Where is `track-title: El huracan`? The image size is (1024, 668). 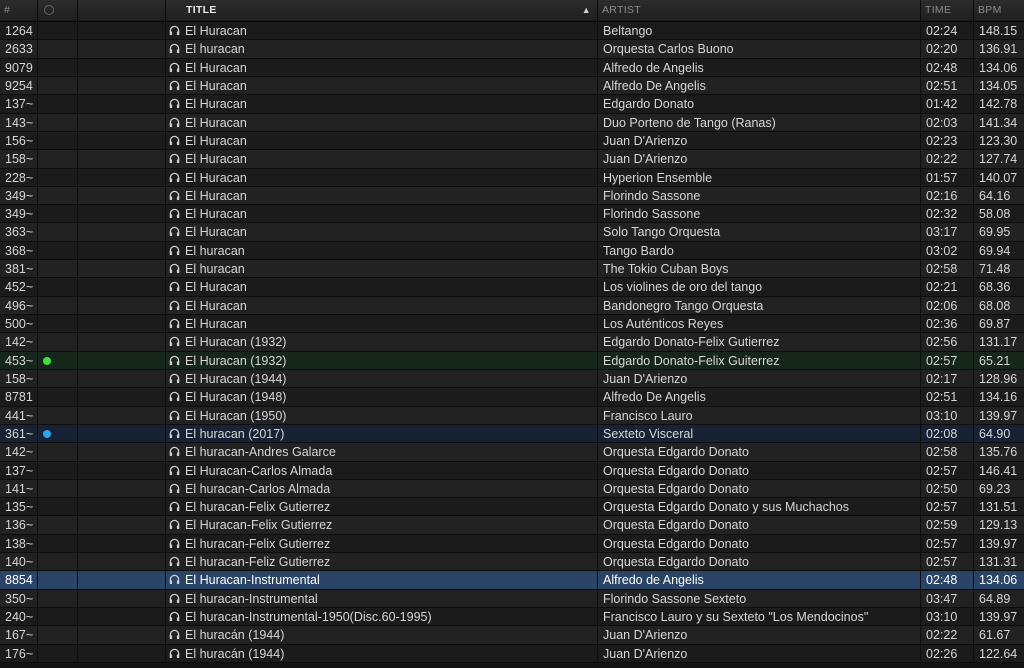 track-title: El huracan is located at coordinates (215, 269).